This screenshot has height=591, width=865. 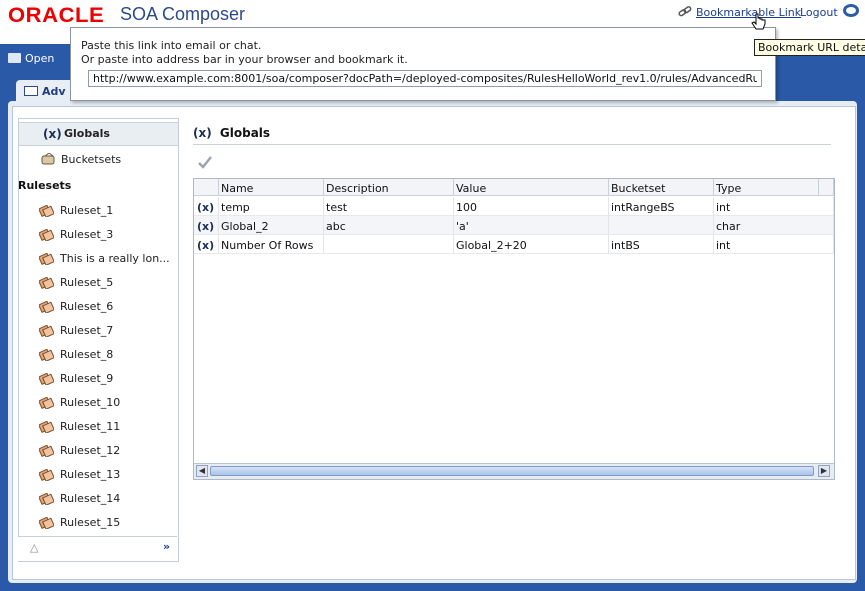 I want to click on nav-item-ruleset: Ruleset_14, so click(x=97, y=499).